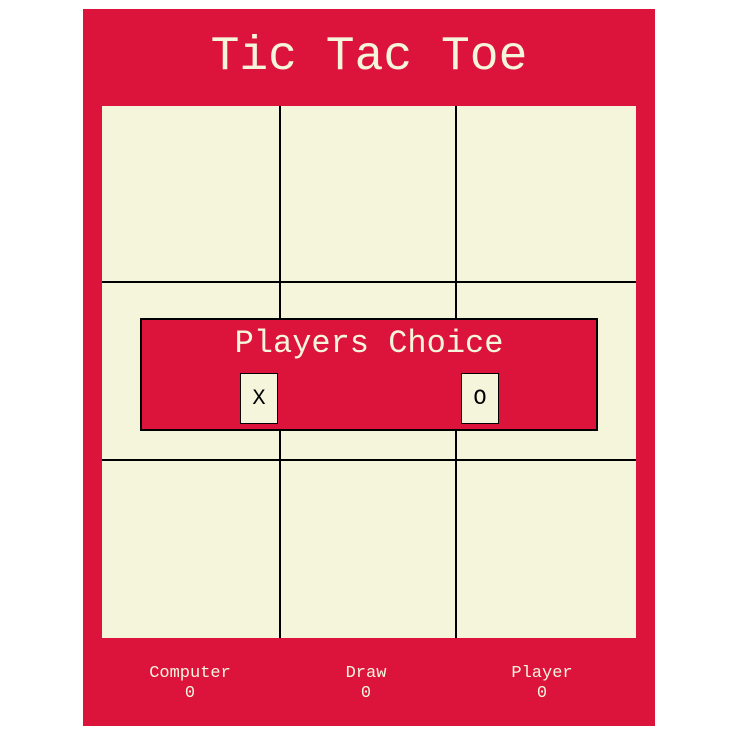  I want to click on score-player: Player 0, so click(542, 684).